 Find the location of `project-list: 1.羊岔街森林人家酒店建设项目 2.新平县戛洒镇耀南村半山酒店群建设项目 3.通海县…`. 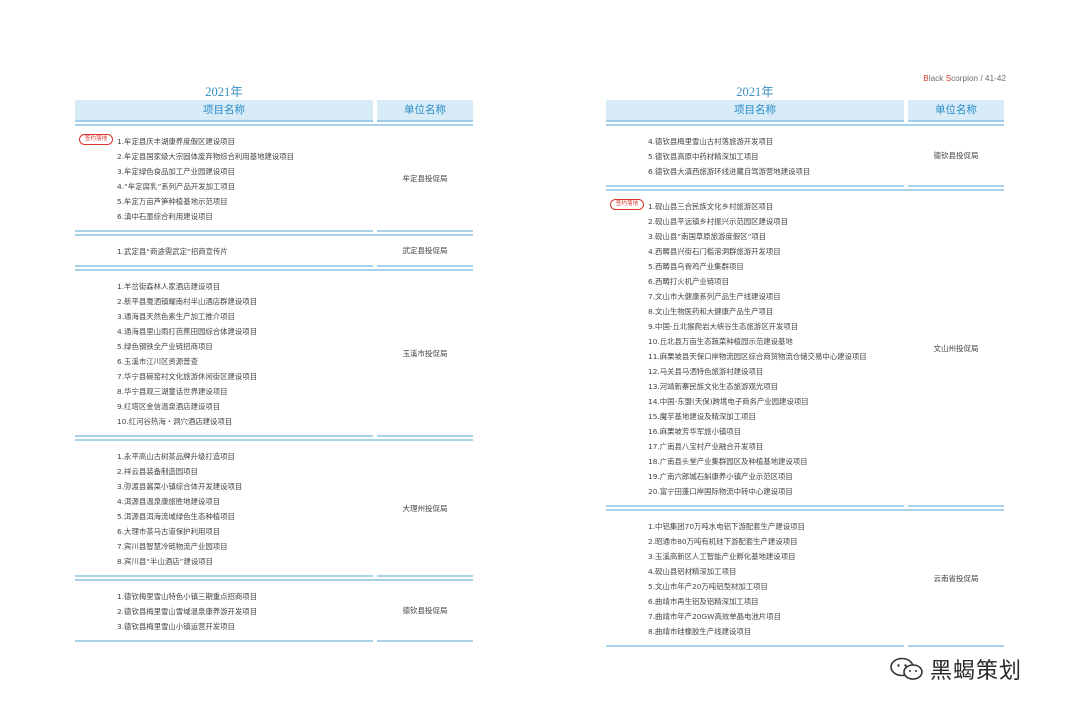

project-list: 1.羊岔街森林人家酒店建设项目 2.新平县戛洒镇耀南村半山酒店群建设项目 3.通海县… is located at coordinates (224, 354).